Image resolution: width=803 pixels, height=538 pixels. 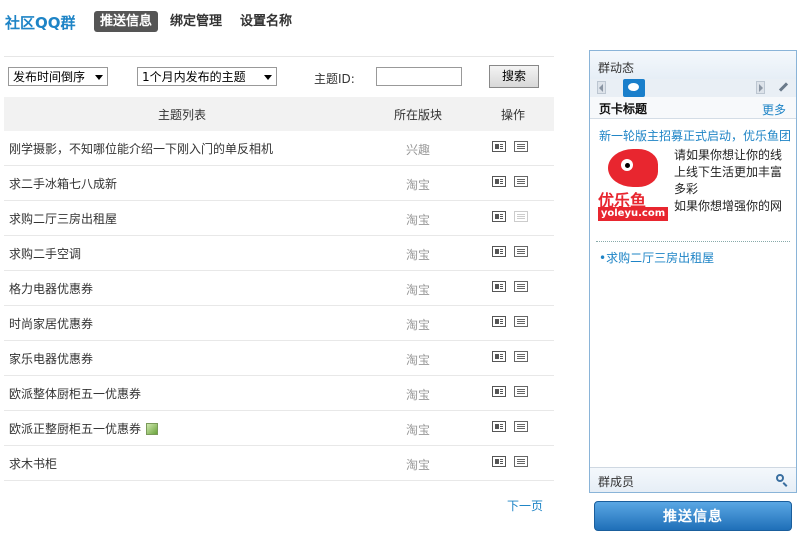 I want to click on chevron-down-icon, so click(x=99, y=77).